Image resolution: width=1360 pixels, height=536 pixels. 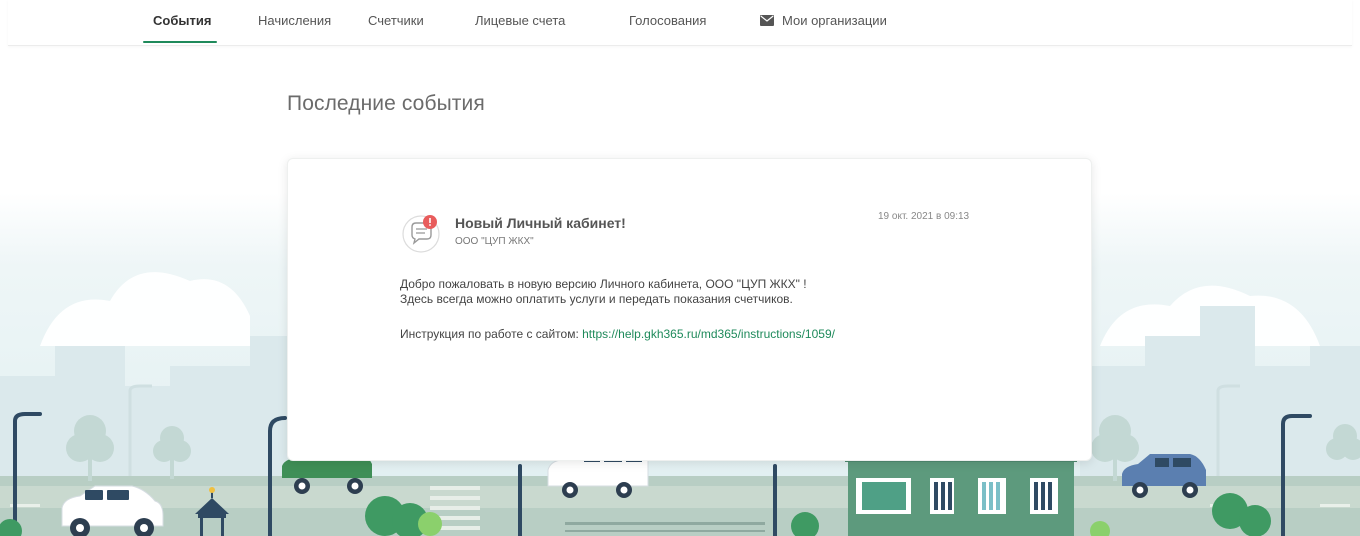 I want to click on instructions-label: Инструкция по работе с сайтом:, so click(x=489, y=334).